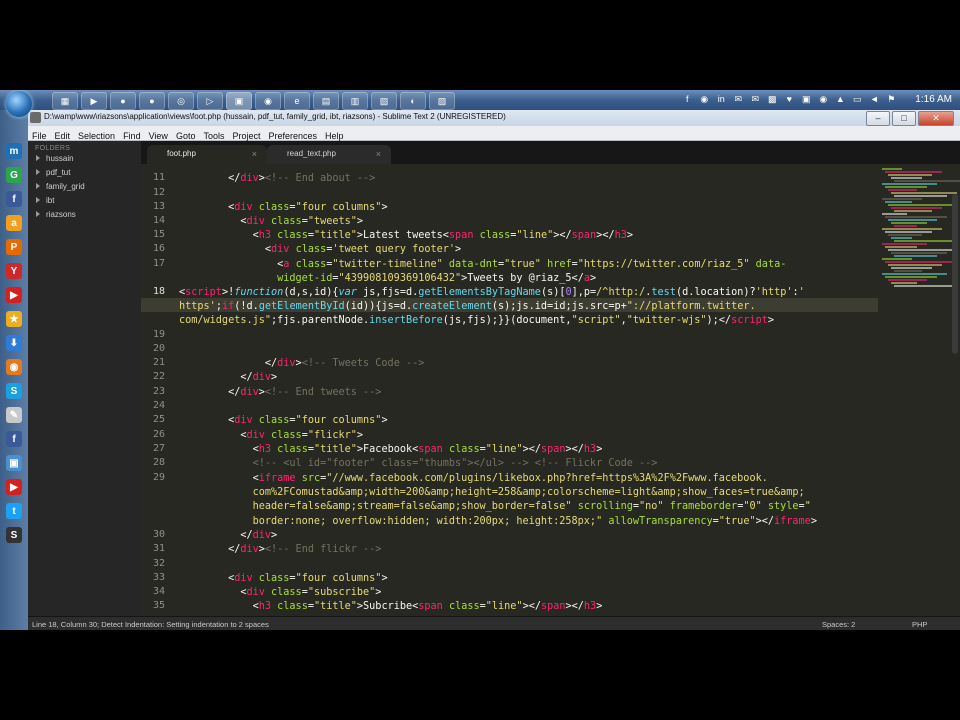 This screenshot has height=720, width=960. What do you see at coordinates (84, 215) in the screenshot?
I see `folder-riazsons: riazsons` at bounding box center [84, 215].